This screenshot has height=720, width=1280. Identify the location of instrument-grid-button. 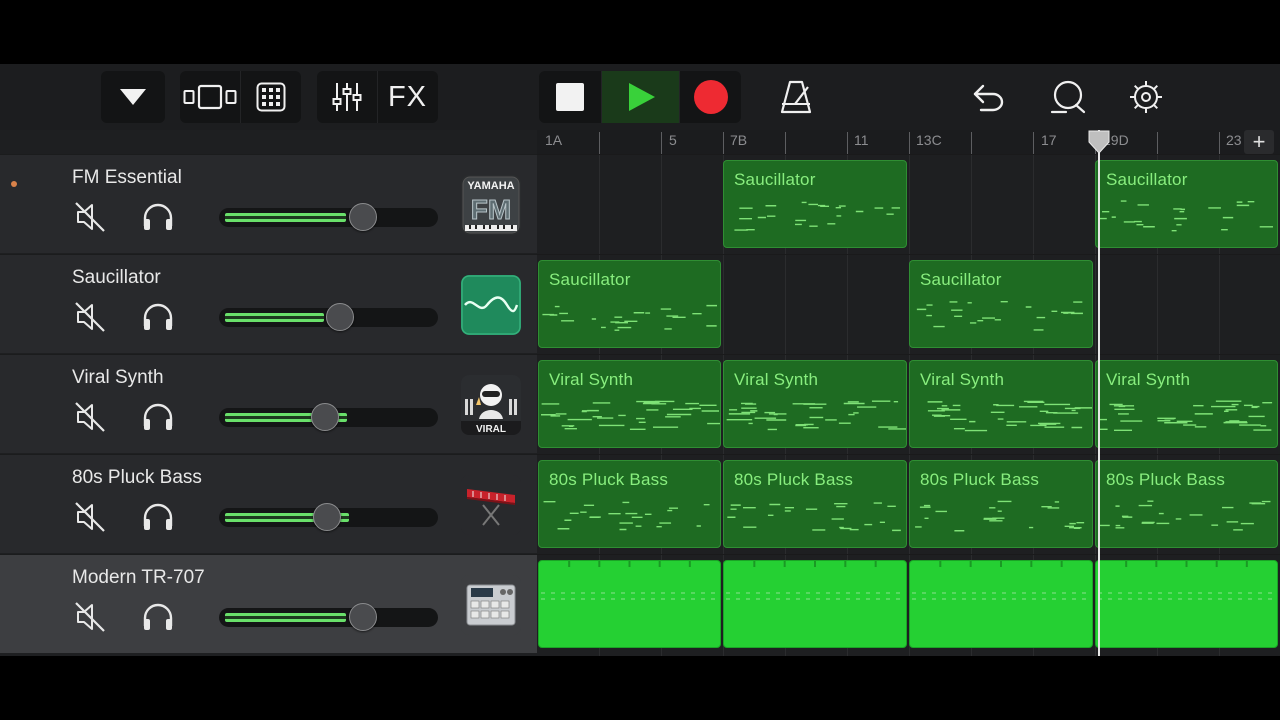
(270, 97).